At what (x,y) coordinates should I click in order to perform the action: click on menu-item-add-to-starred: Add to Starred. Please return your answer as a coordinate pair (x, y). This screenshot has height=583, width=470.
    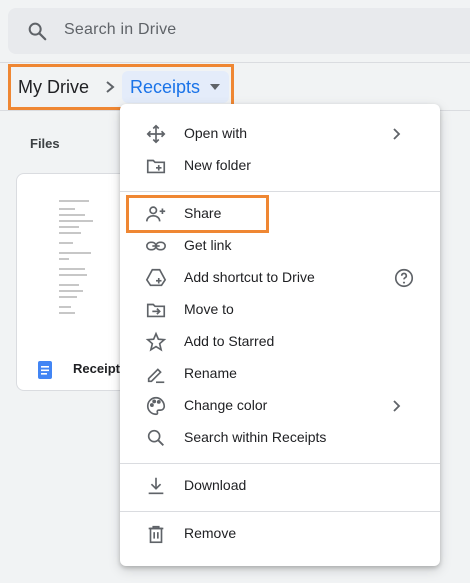
    Looking at the image, I should click on (280, 342).